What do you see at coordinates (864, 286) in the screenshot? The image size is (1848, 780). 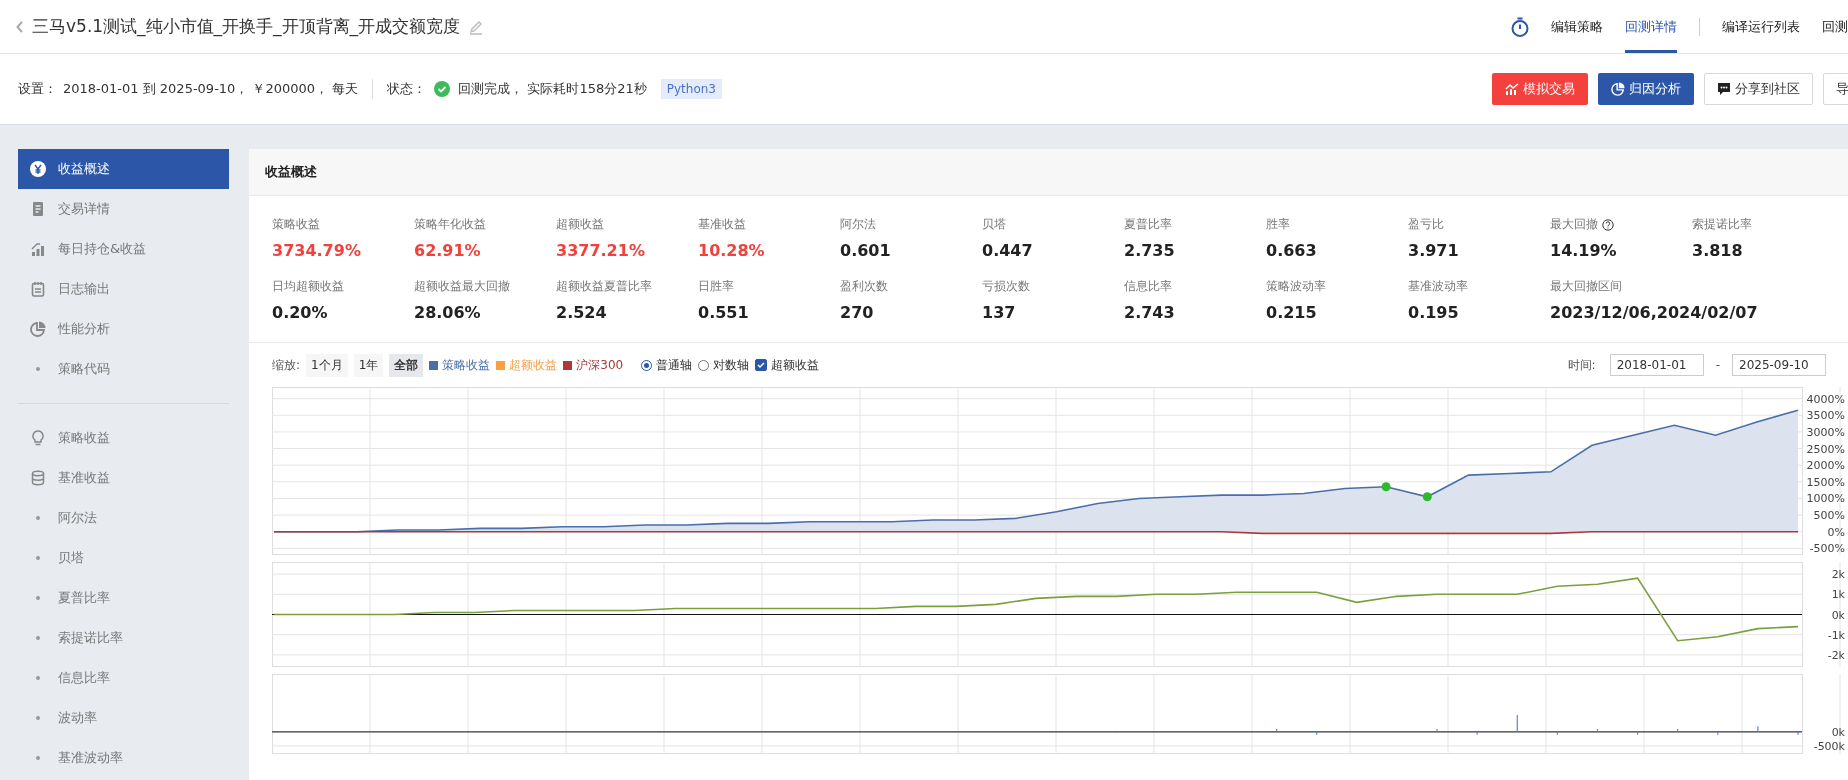 I see `metric-label: 盈利次数` at bounding box center [864, 286].